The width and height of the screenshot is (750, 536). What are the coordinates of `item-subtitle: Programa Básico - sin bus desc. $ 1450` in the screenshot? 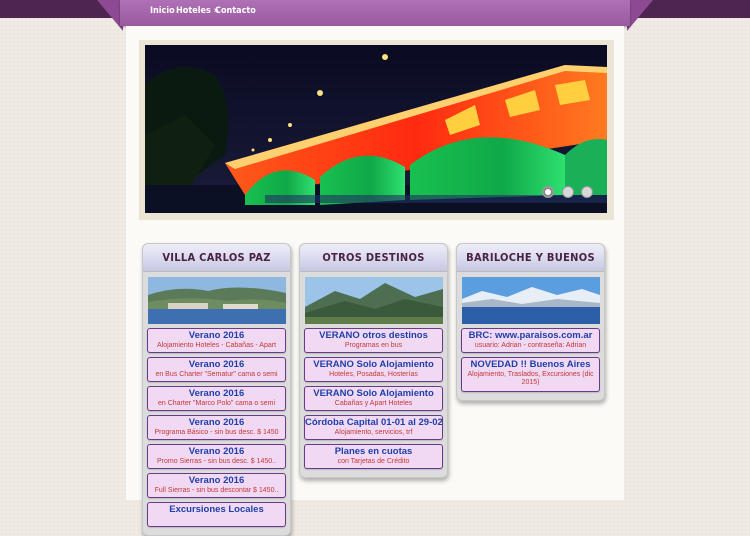 It's located at (216, 432).